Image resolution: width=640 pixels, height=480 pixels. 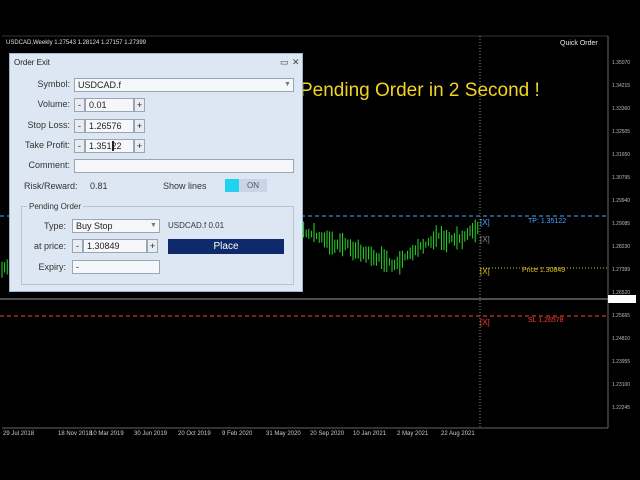 I want to click on x-axis-label: 10 Jan 2021, so click(x=370, y=434).